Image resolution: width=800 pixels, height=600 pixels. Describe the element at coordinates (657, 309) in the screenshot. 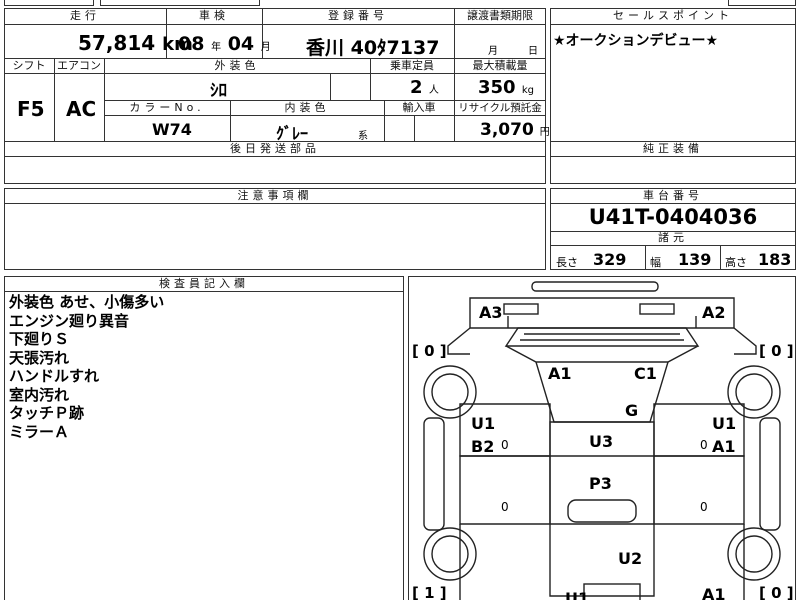

I see `rear-lamp-right-shape` at that location.